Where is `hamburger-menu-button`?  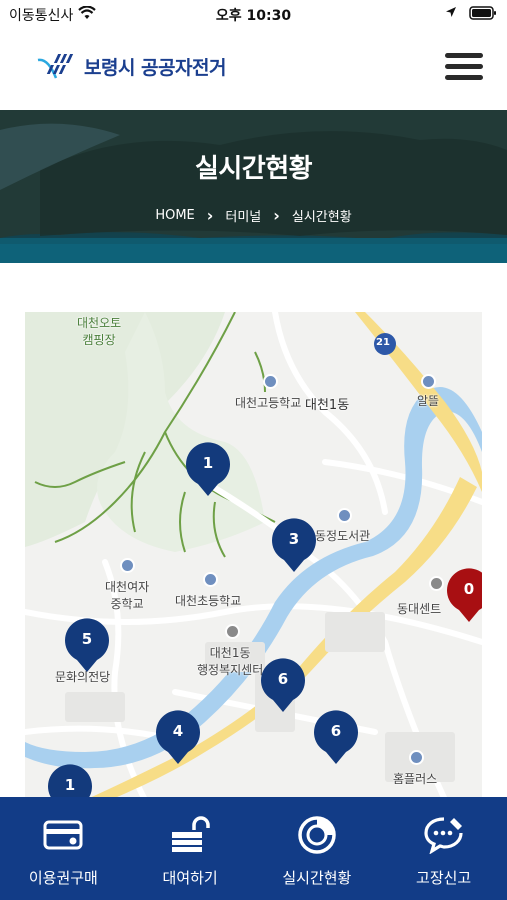 hamburger-menu-button is located at coordinates (464, 68).